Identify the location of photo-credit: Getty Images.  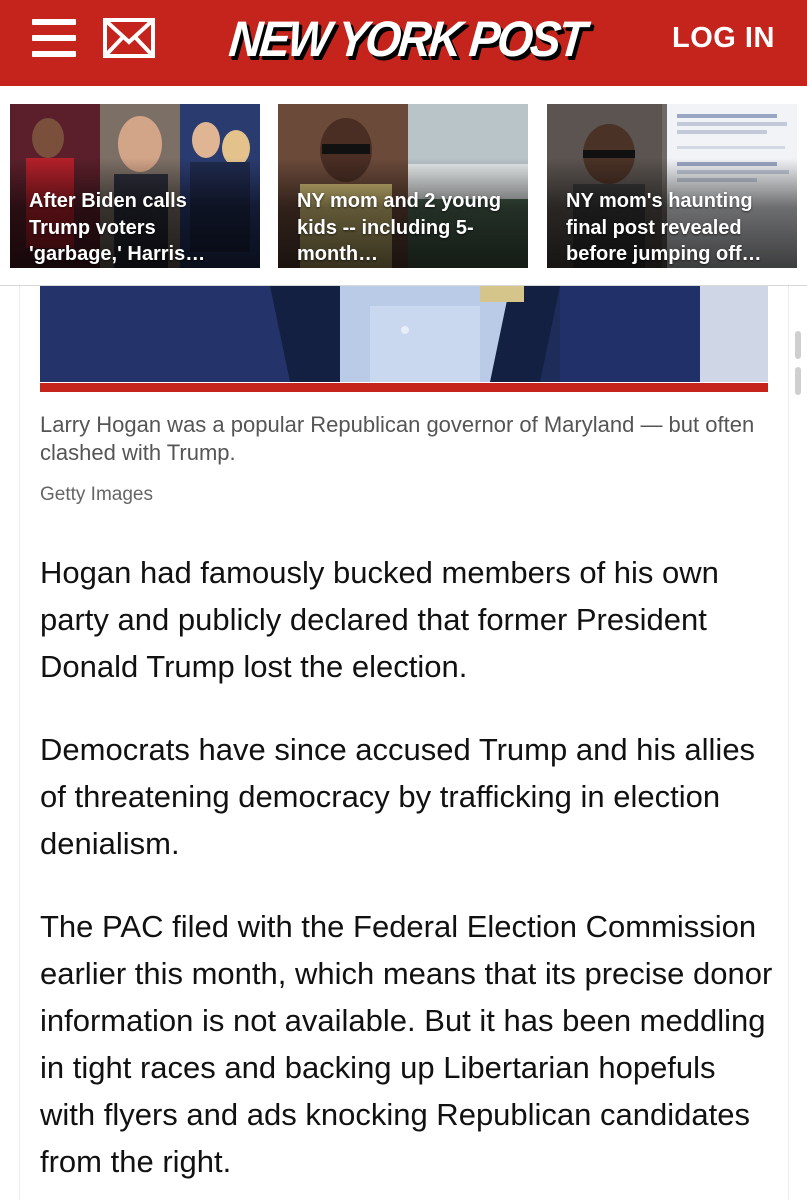
(96, 494).